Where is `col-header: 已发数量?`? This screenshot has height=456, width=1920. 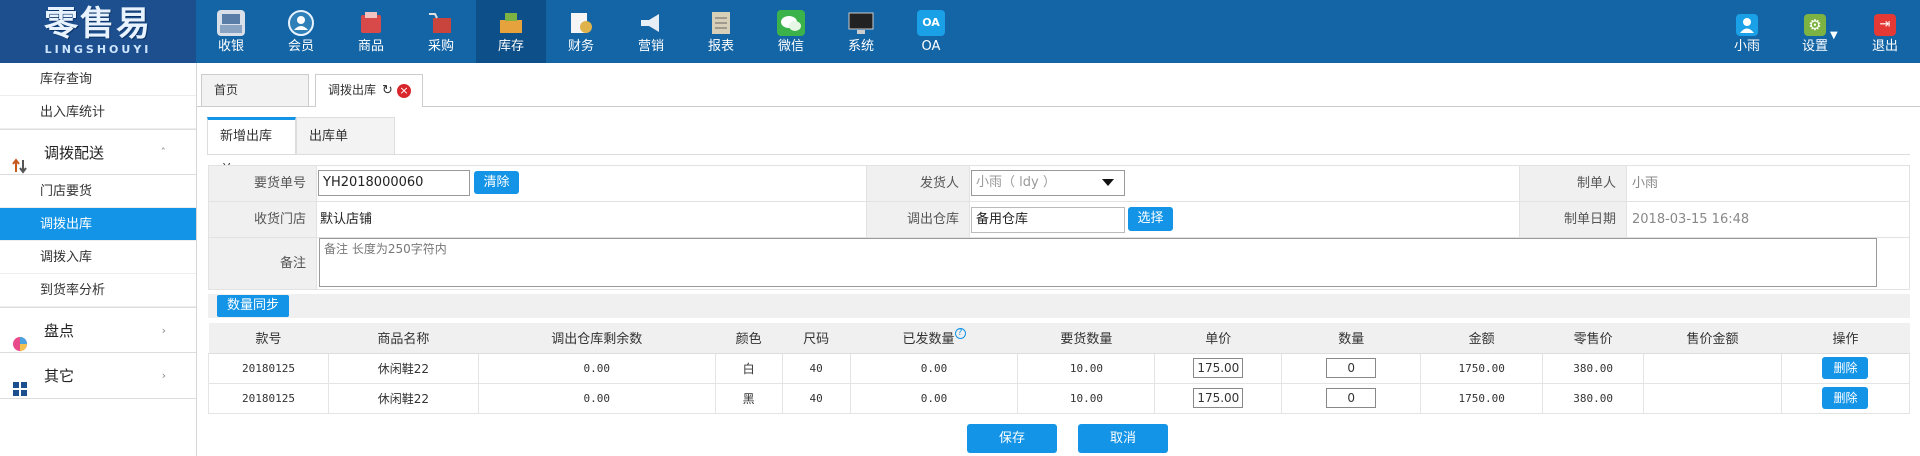
col-header: 已发数量? is located at coordinates (934, 338).